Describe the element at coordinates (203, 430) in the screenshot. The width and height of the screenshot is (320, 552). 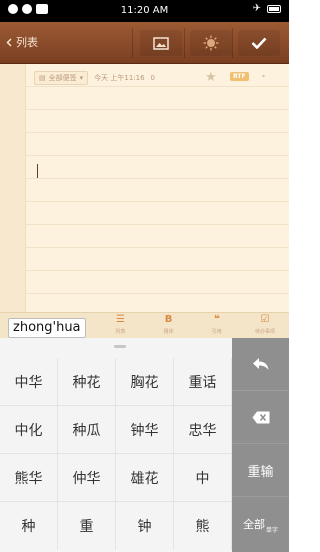
I see `candidate: 忠华` at that location.